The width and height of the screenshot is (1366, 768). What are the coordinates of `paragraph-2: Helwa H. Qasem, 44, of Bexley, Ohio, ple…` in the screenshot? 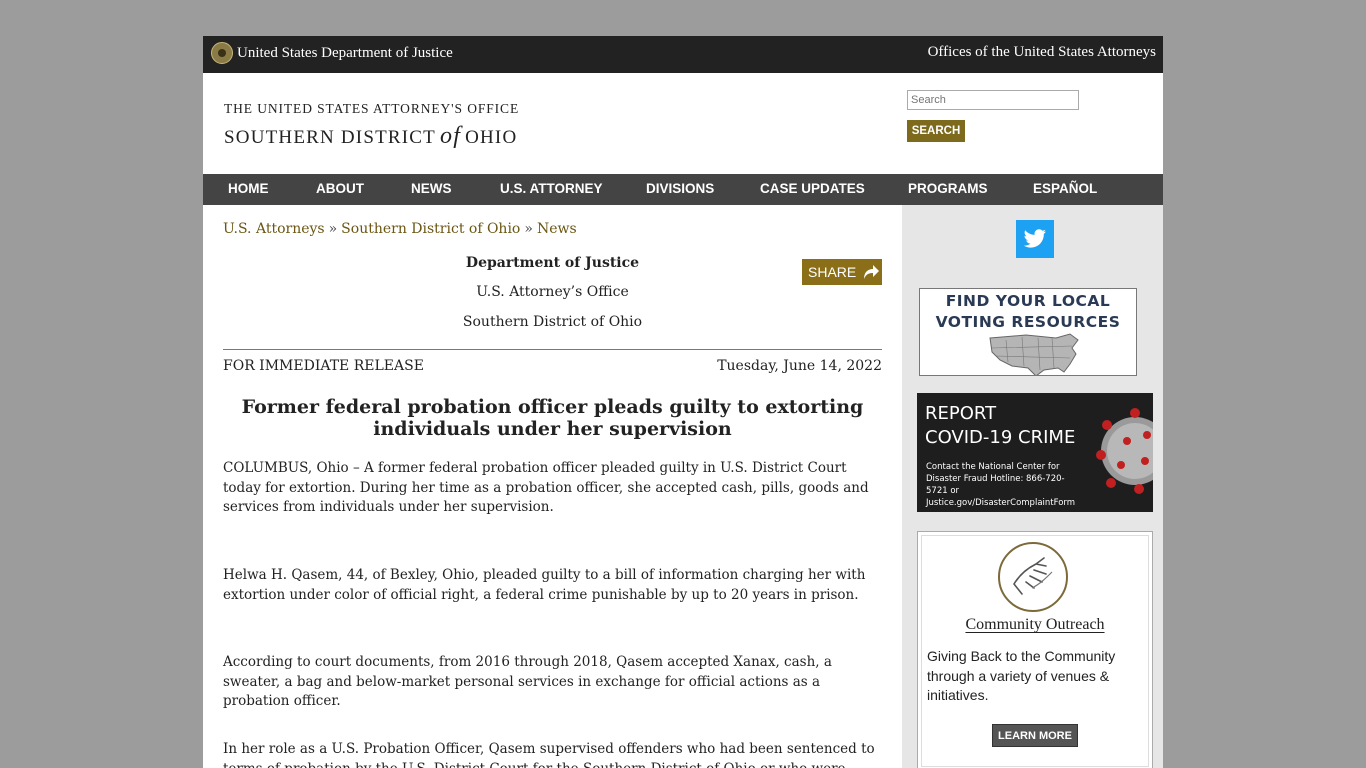 It's located at (544, 585).